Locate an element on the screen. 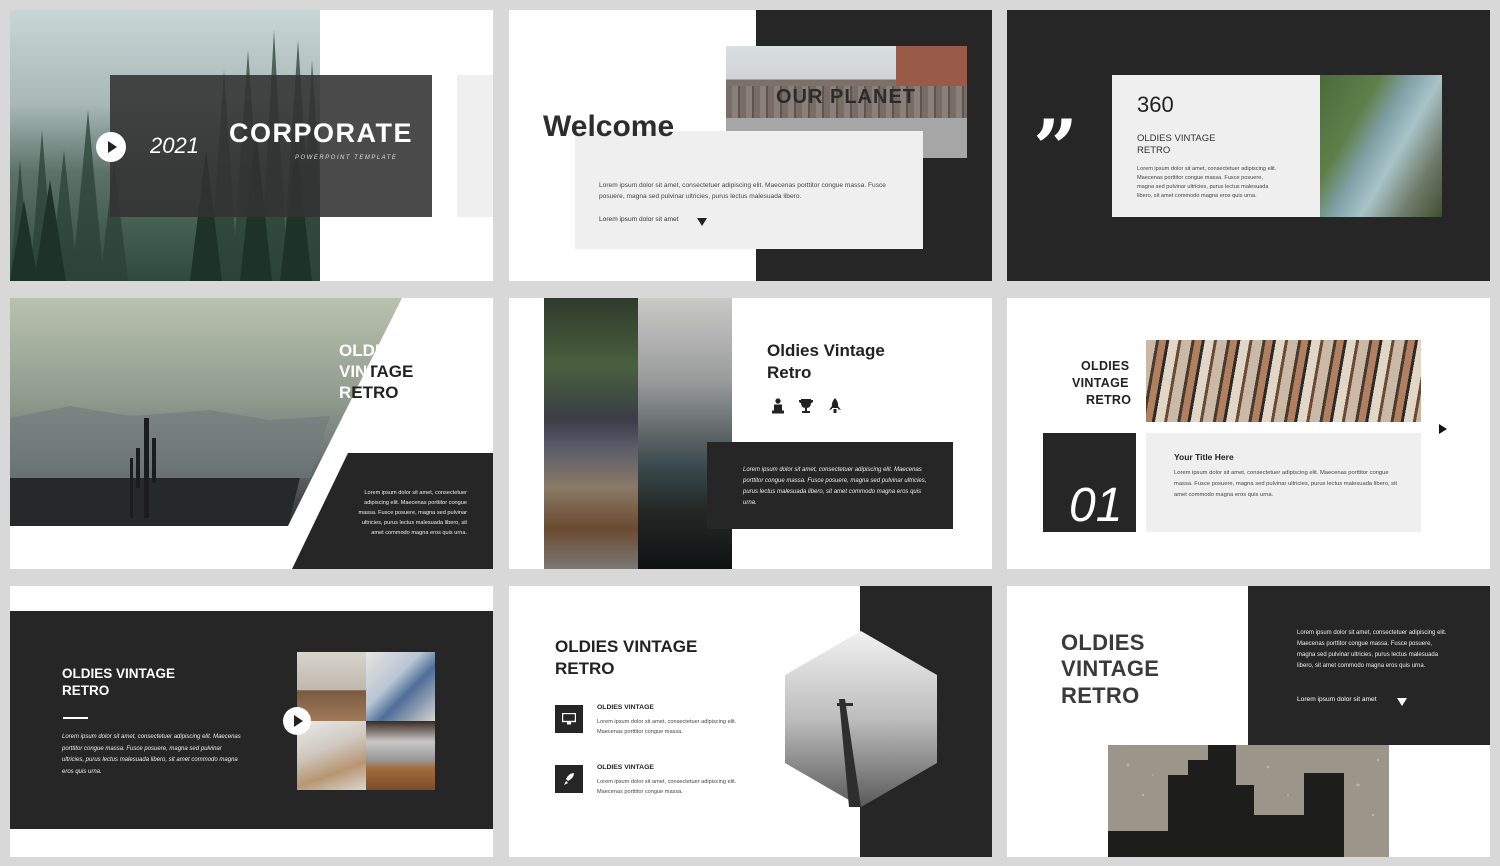 The image size is (1500, 866). chevron-right-icon is located at coordinates (1443, 429).